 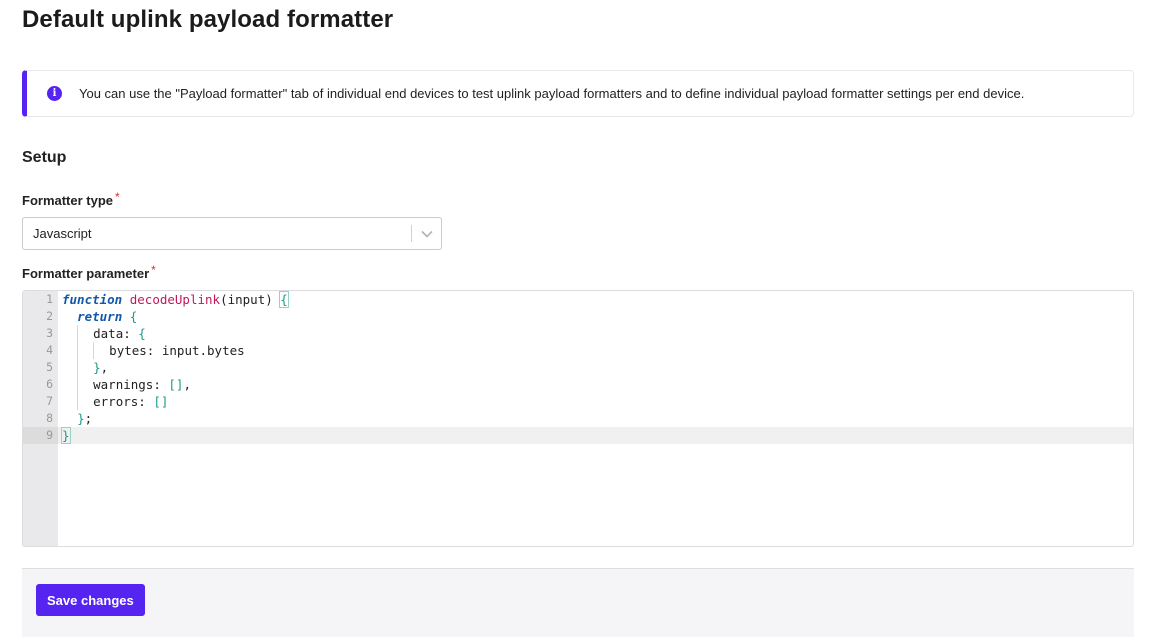 I want to click on code-text: data: {, so click(x=104, y=333).